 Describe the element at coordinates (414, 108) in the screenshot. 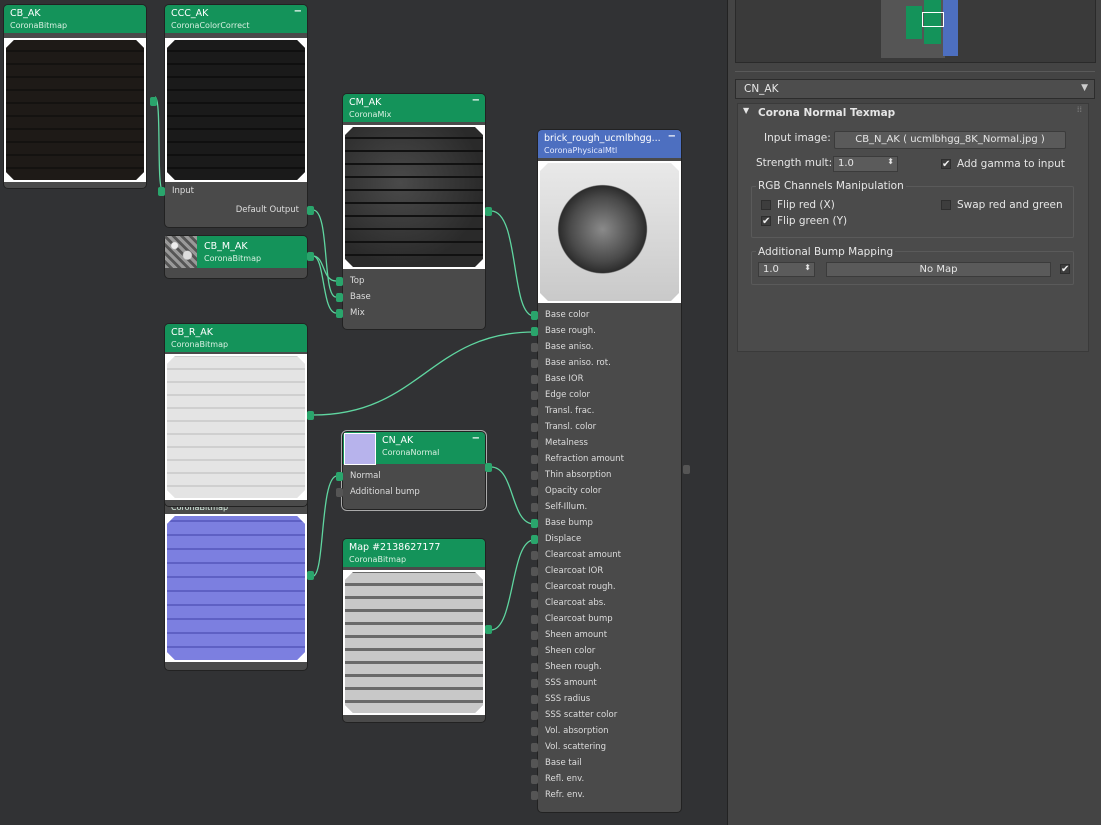

I see `node-header: CM_AK CoronaMix −` at that location.